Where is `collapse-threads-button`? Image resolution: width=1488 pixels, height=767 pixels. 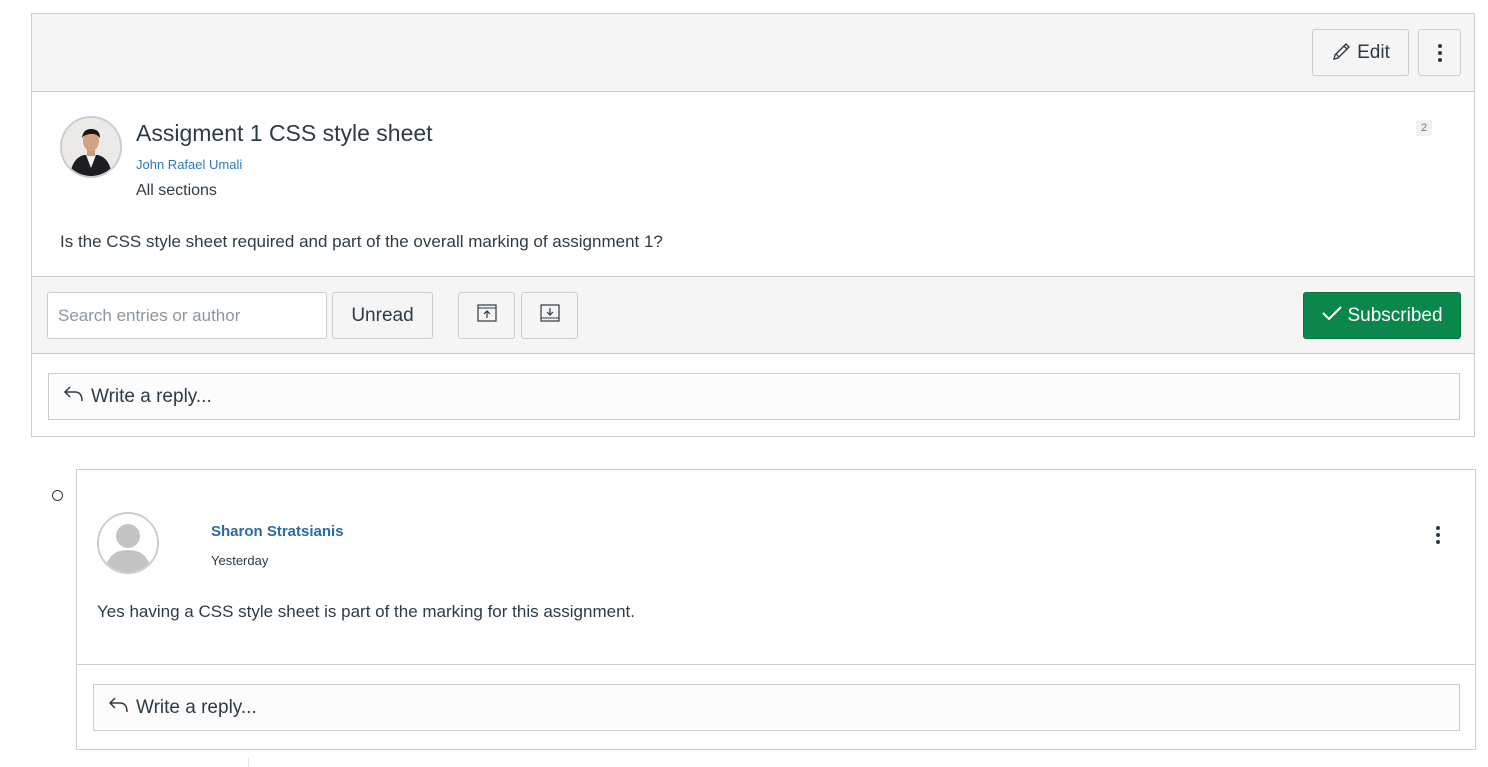 collapse-threads-button is located at coordinates (549, 315).